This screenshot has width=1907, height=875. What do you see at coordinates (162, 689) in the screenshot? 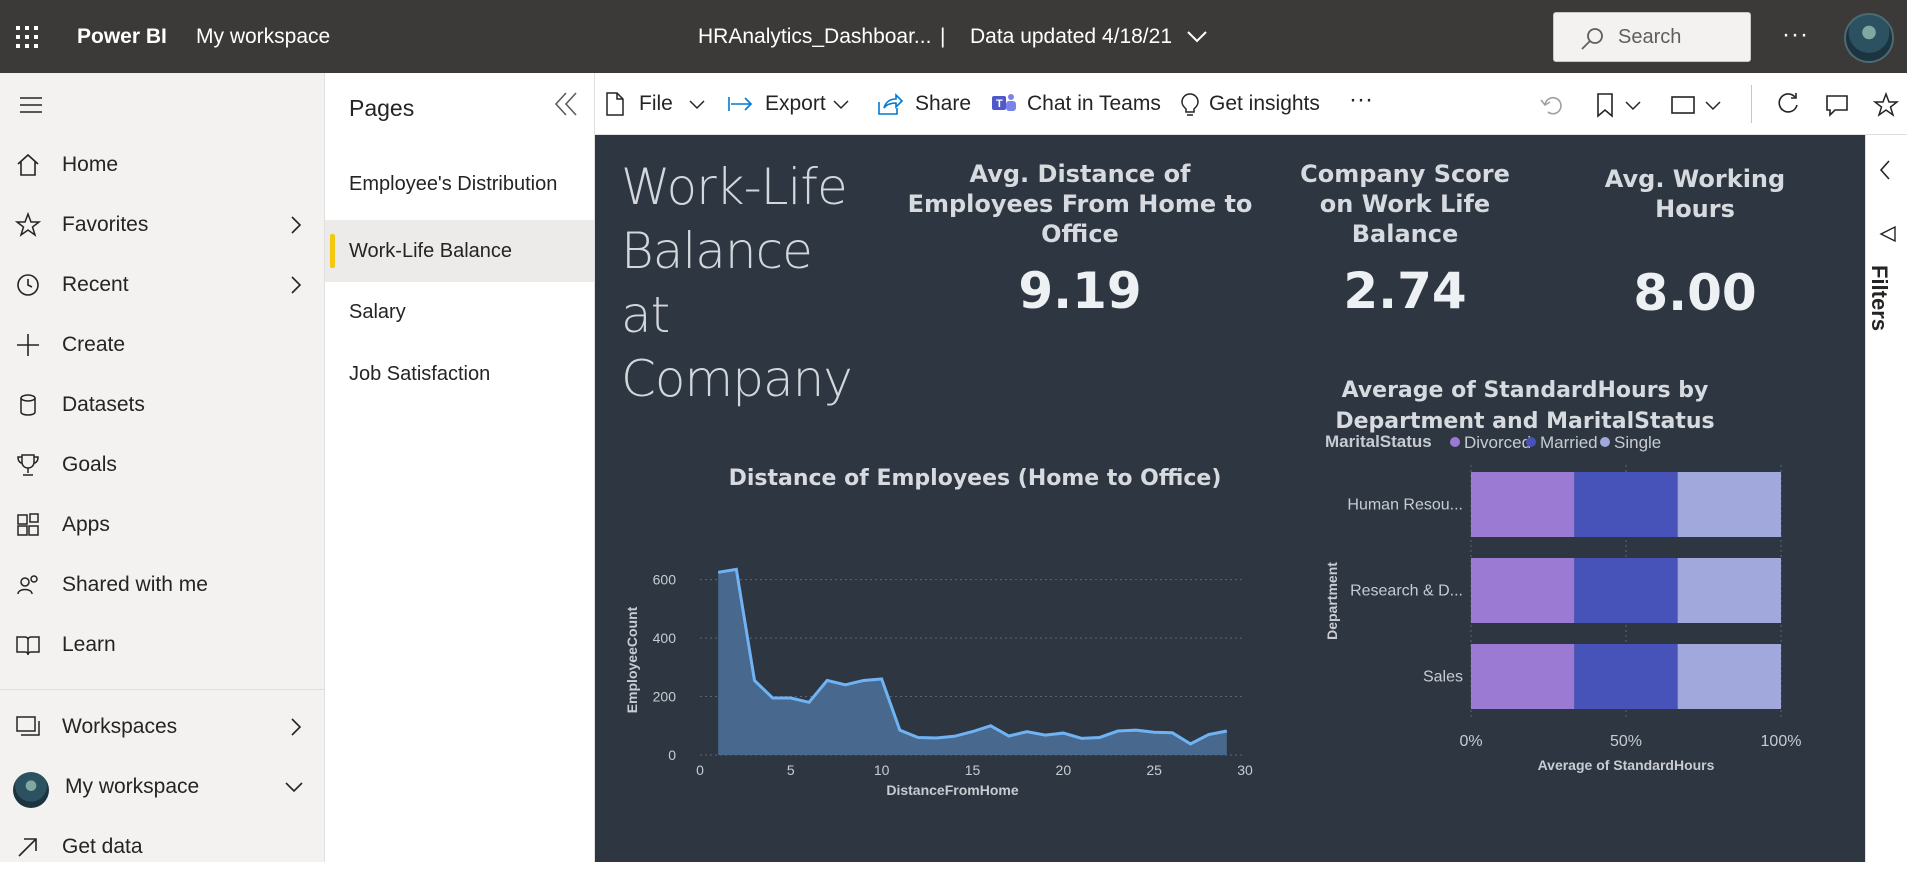
I see `nav-divider` at bounding box center [162, 689].